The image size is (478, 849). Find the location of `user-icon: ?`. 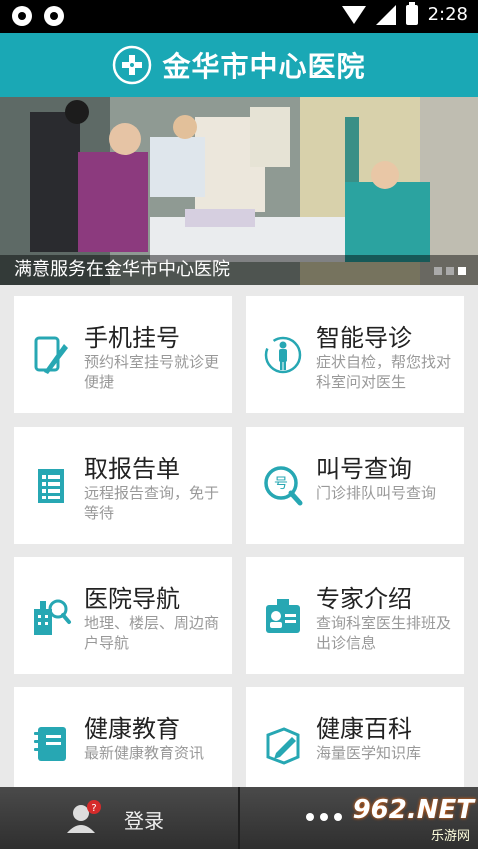

user-icon: ? is located at coordinates (84, 816).